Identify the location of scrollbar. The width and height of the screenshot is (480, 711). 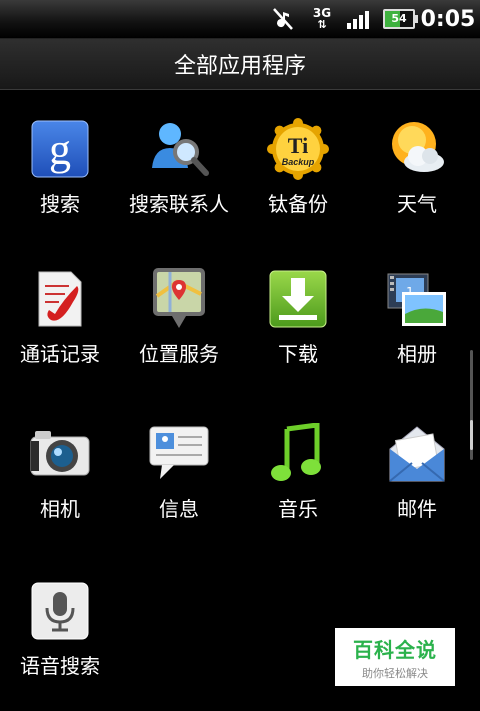
(471, 405).